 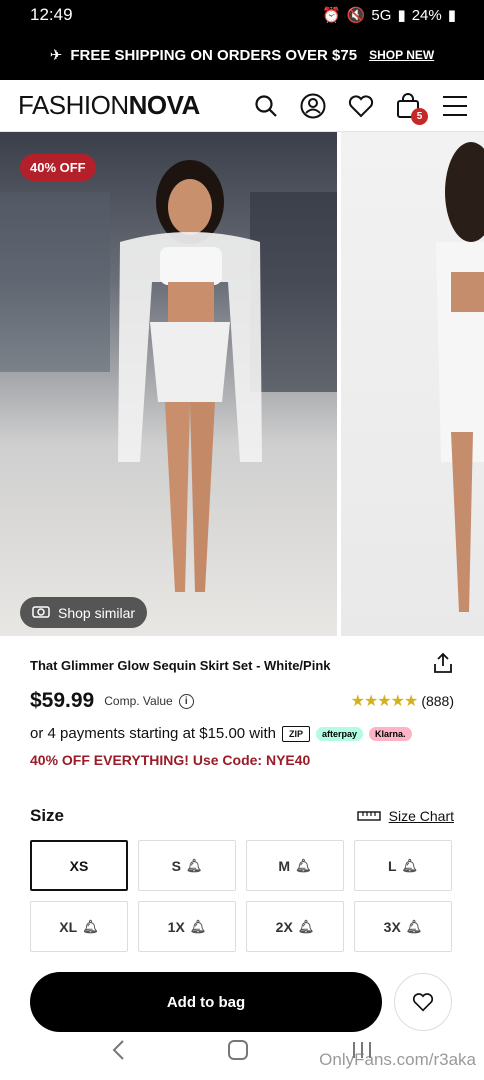 I want to click on size-chart-link: Size Chart, so click(x=405, y=816).